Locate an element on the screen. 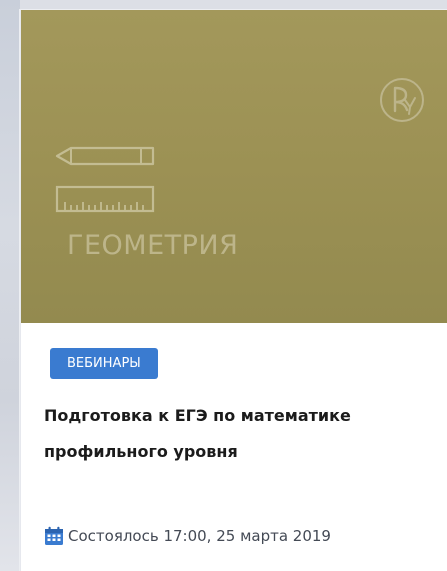 The image size is (447, 571). pencil-icon is located at coordinates (105, 156).